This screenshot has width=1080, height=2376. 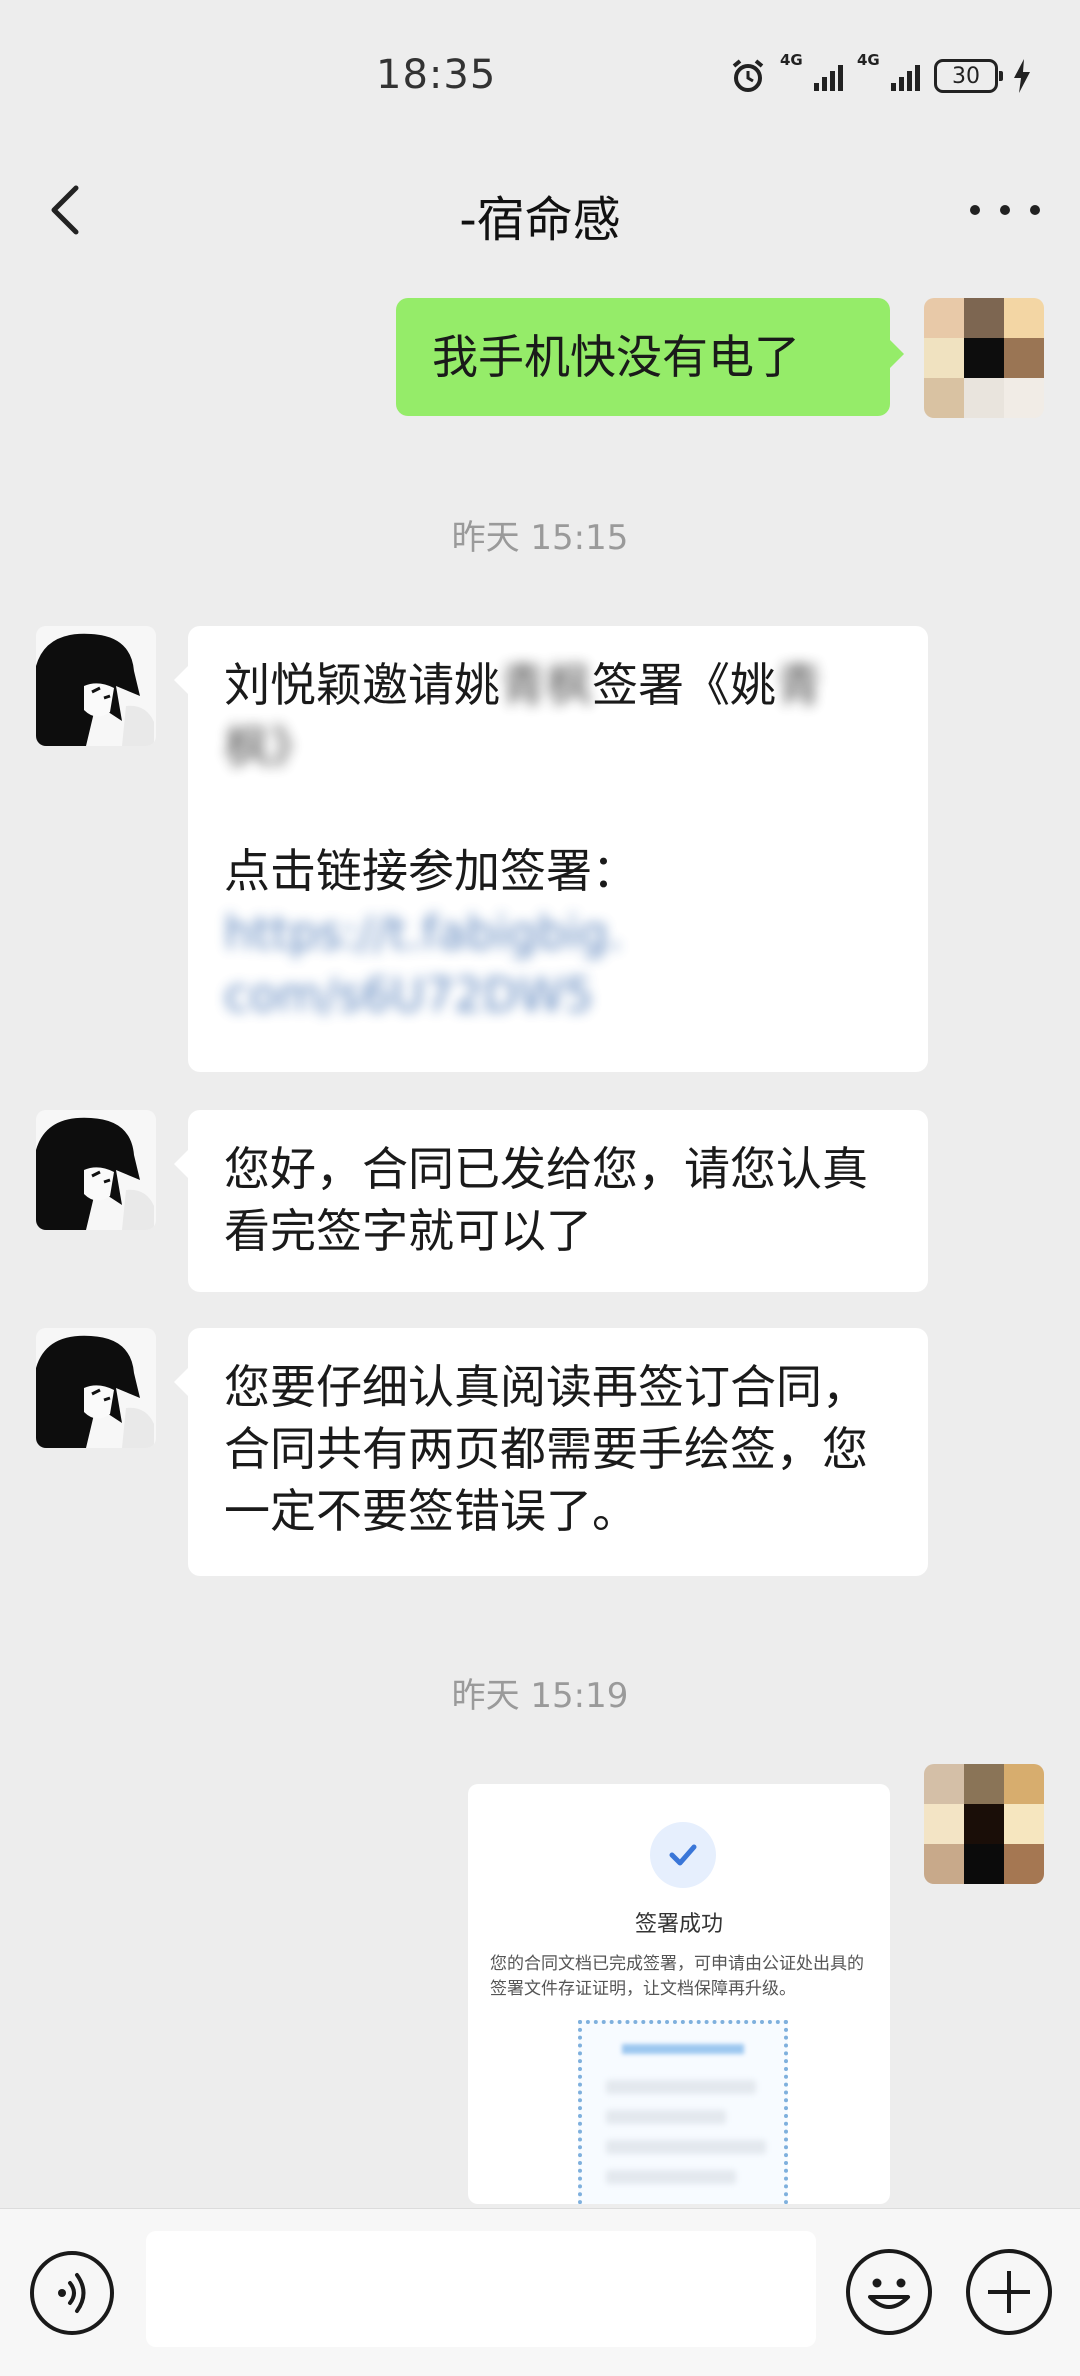 What do you see at coordinates (558, 933) in the screenshot?
I see `sign-link: https://t.fabigbig.` at bounding box center [558, 933].